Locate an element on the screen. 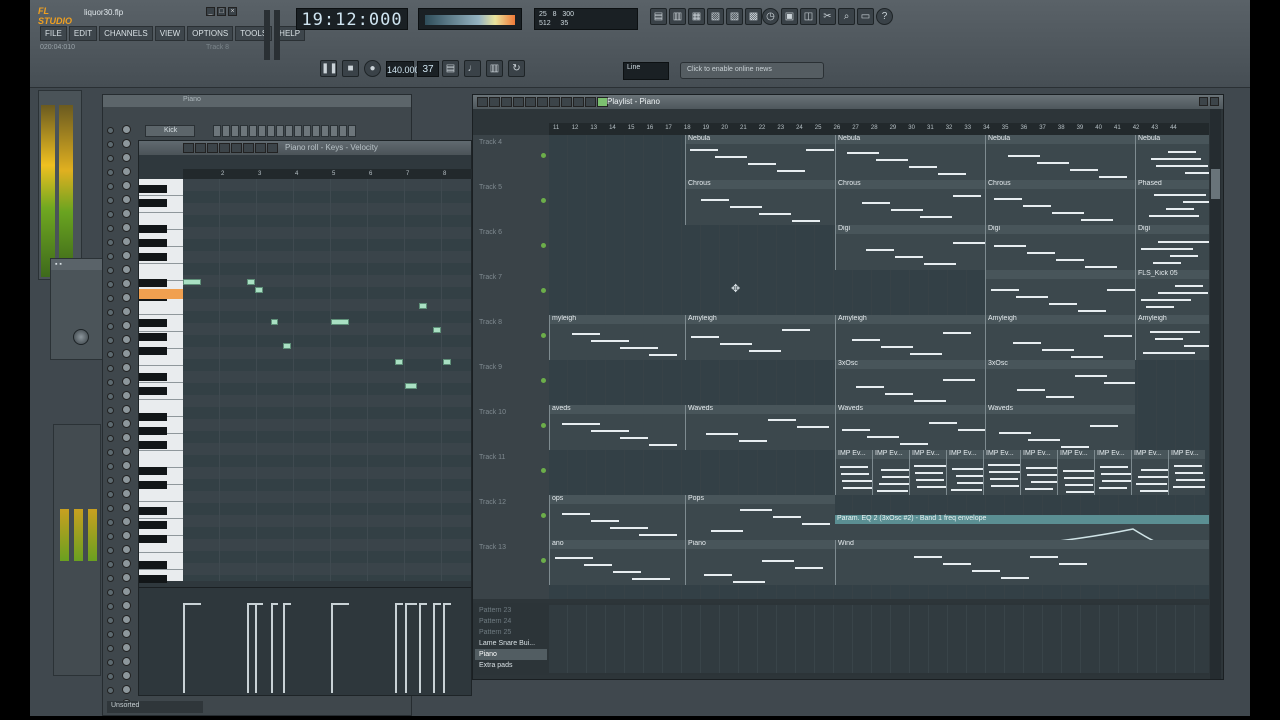 The height and width of the screenshot is (720, 1280). pattern-clip: 3xOsc is located at coordinates (910, 382).